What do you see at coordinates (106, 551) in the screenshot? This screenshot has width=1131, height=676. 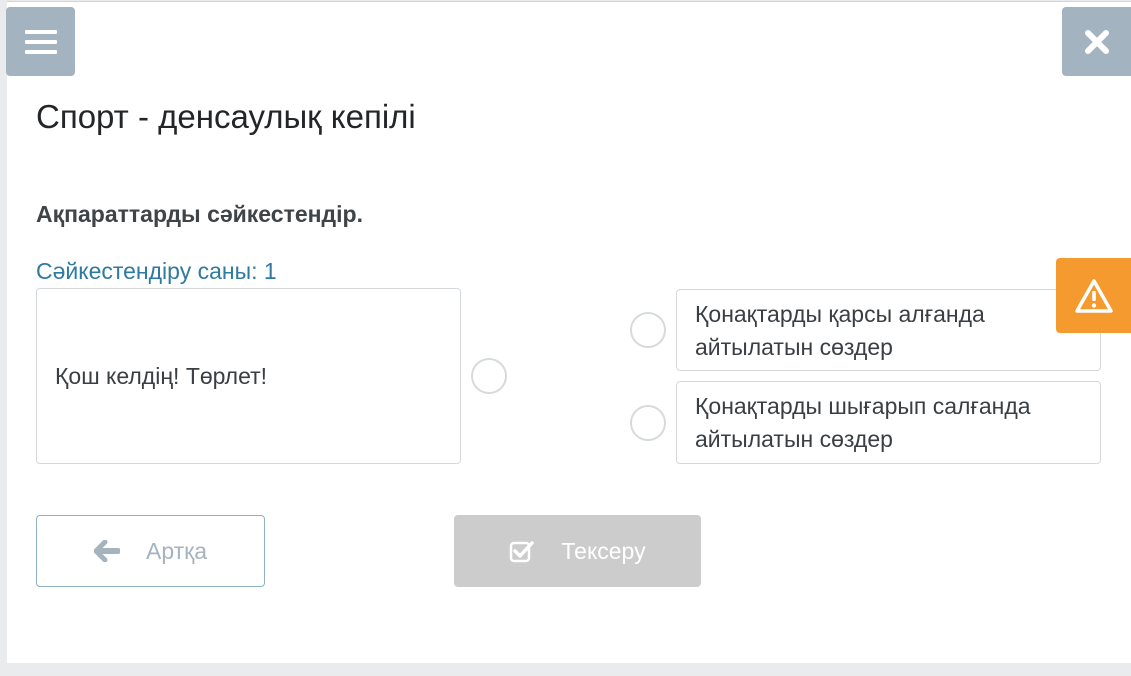 I see `arrow-left-icon` at bounding box center [106, 551].